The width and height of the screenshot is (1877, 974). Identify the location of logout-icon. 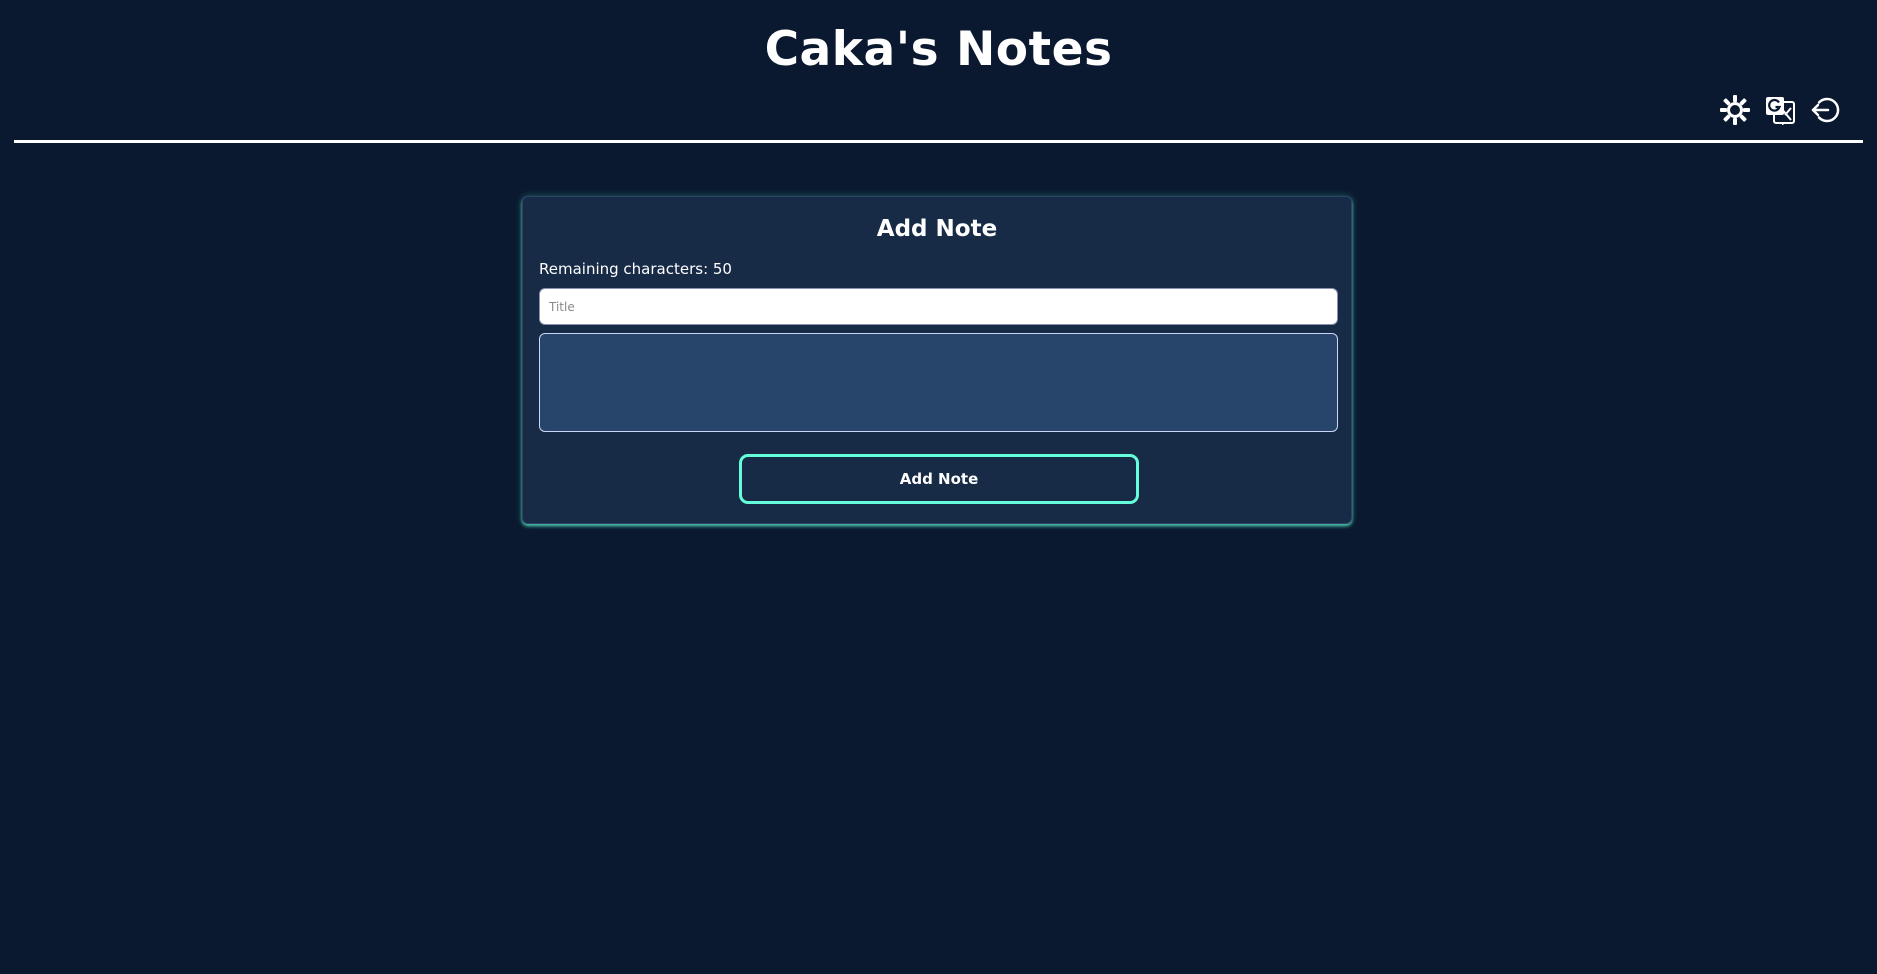
(1825, 110).